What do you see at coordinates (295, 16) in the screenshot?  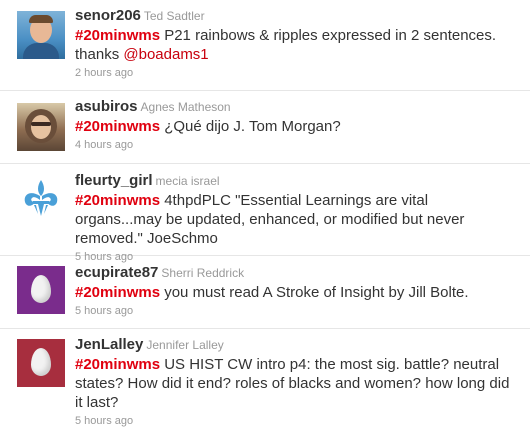 I see `tweet-header: senor206 Ted Sadtler` at bounding box center [295, 16].